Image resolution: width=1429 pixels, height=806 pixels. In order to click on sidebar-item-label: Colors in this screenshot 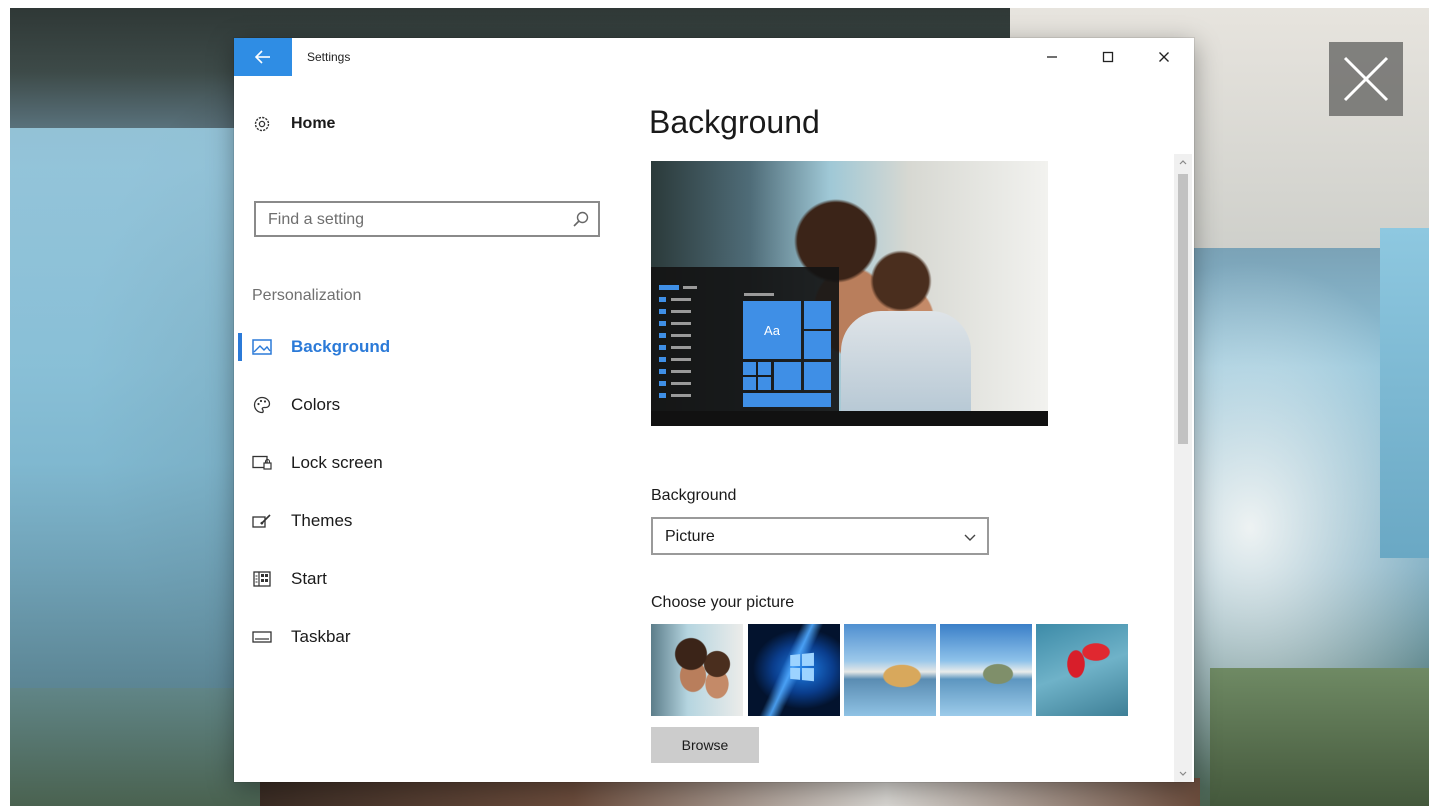, I will do `click(316, 404)`.